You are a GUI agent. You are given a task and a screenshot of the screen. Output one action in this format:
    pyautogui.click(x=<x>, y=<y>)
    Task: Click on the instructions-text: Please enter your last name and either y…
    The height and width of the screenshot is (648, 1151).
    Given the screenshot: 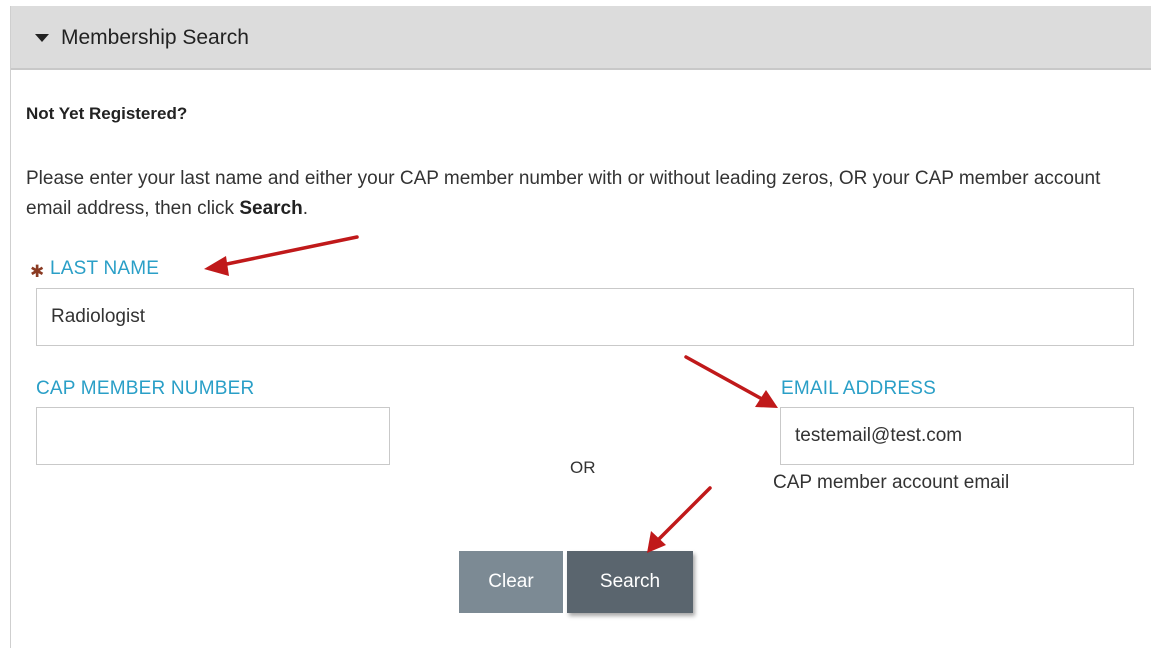 What is the action you would take?
    pyautogui.click(x=576, y=194)
    